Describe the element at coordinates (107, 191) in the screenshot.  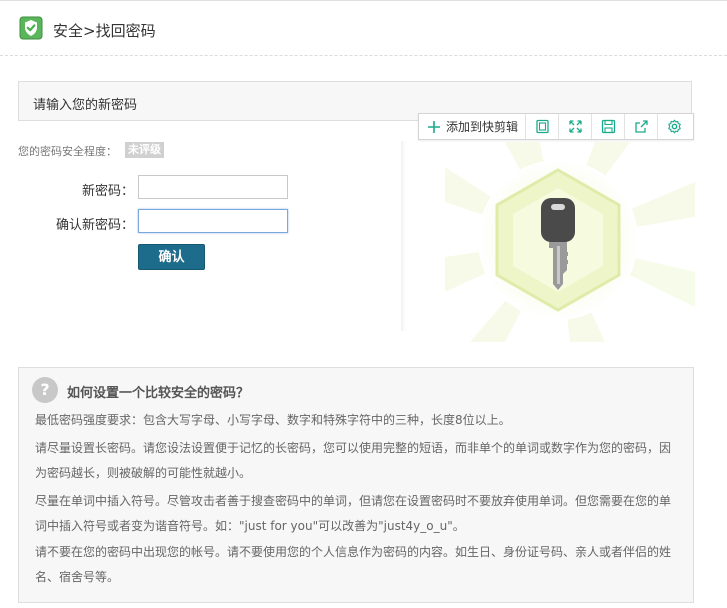
I see `new-password-label: 新密码：` at that location.